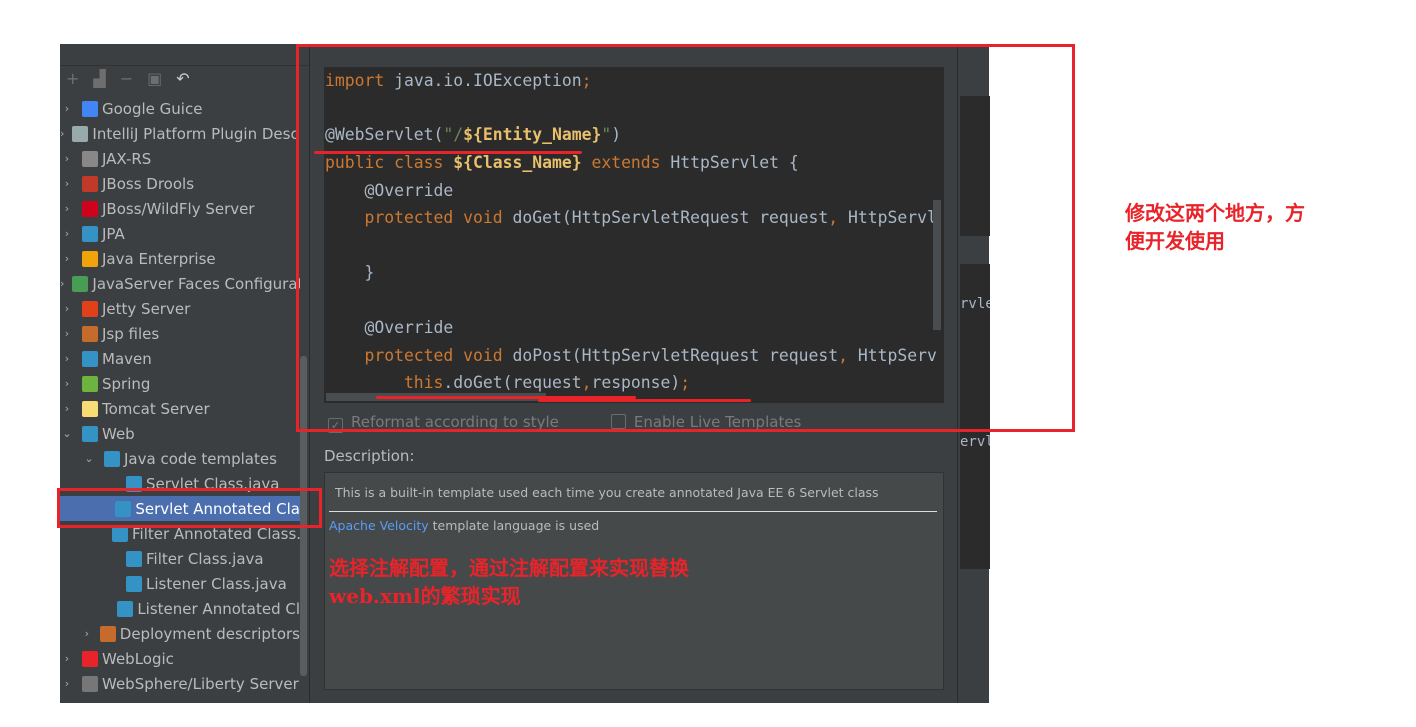  Describe the element at coordinates (127, 358) in the screenshot. I see `tree-item-label: Maven` at that location.